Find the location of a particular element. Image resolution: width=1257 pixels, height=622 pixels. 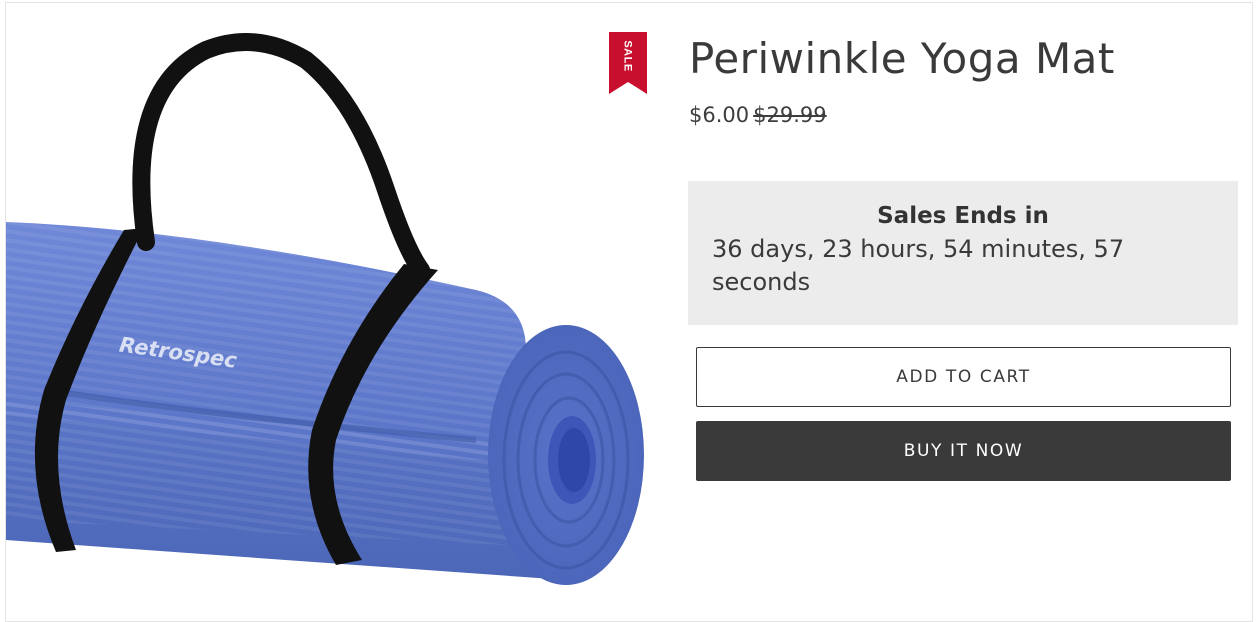

sale-price: $6.00 is located at coordinates (719, 115).